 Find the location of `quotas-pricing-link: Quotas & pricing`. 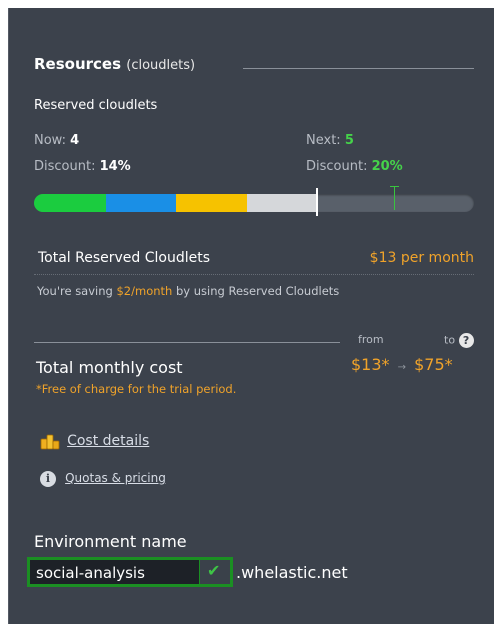

quotas-pricing-link: Quotas & pricing is located at coordinates (115, 478).